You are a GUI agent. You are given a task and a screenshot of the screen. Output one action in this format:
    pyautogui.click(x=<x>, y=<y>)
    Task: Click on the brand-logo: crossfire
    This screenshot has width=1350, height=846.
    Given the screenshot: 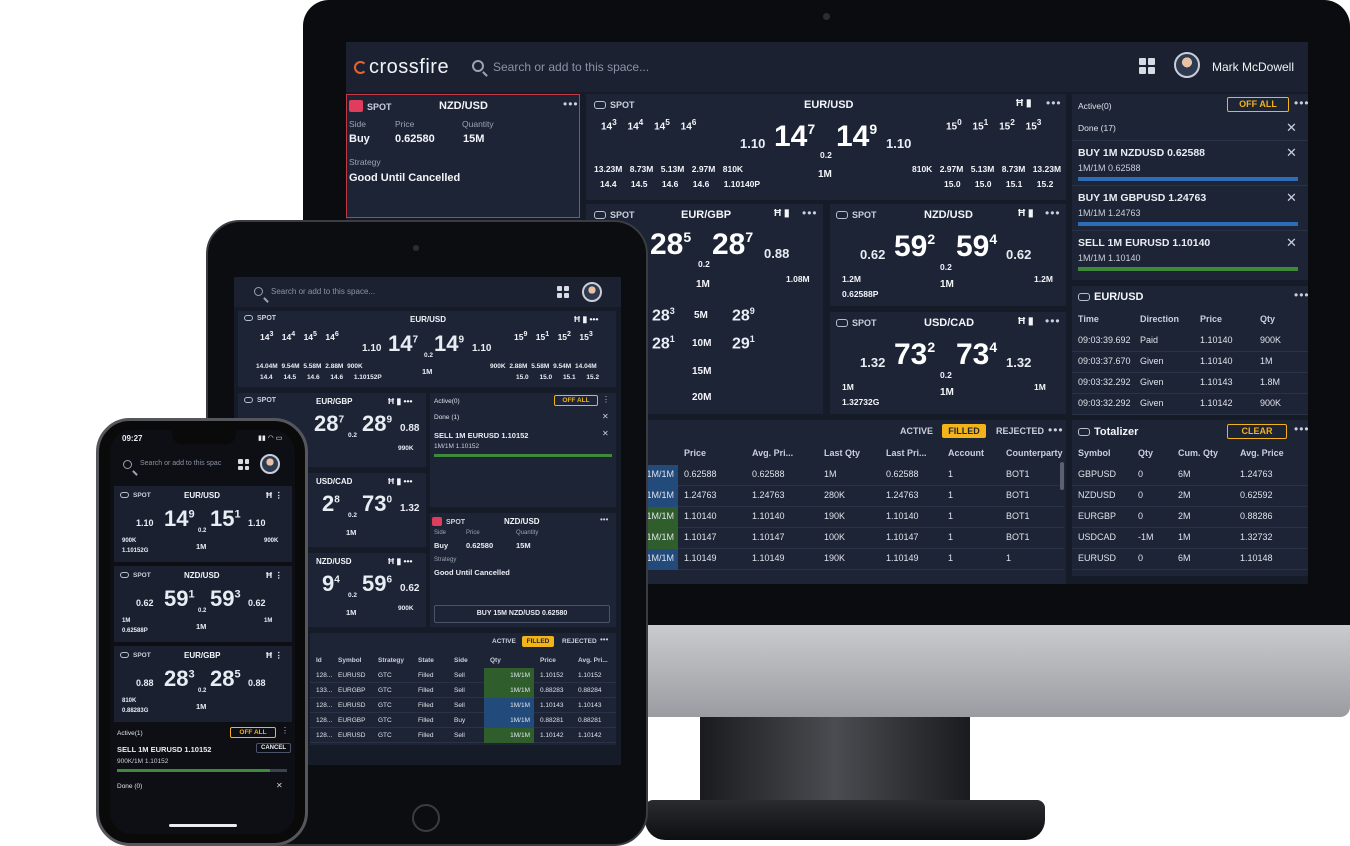 What is the action you would take?
    pyautogui.click(x=401, y=67)
    